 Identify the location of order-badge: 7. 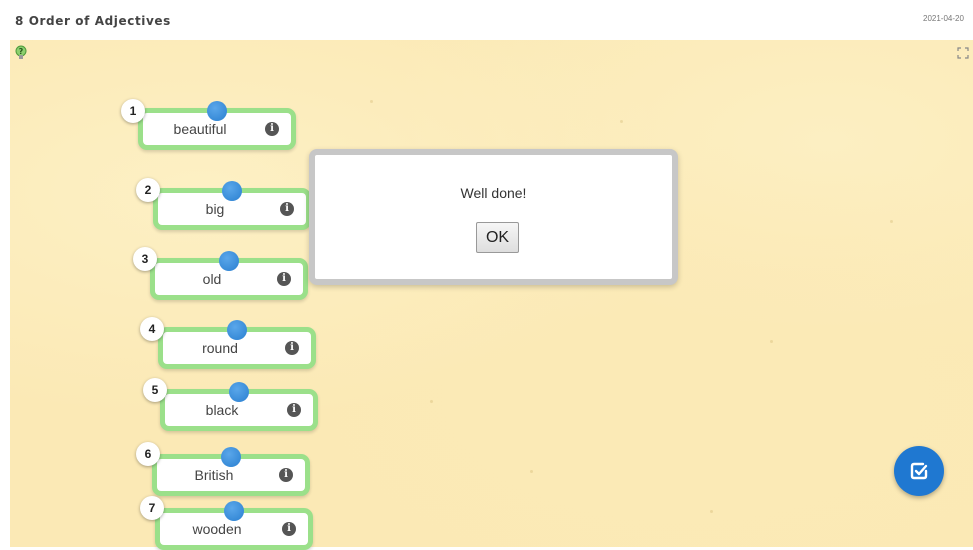
(152, 508).